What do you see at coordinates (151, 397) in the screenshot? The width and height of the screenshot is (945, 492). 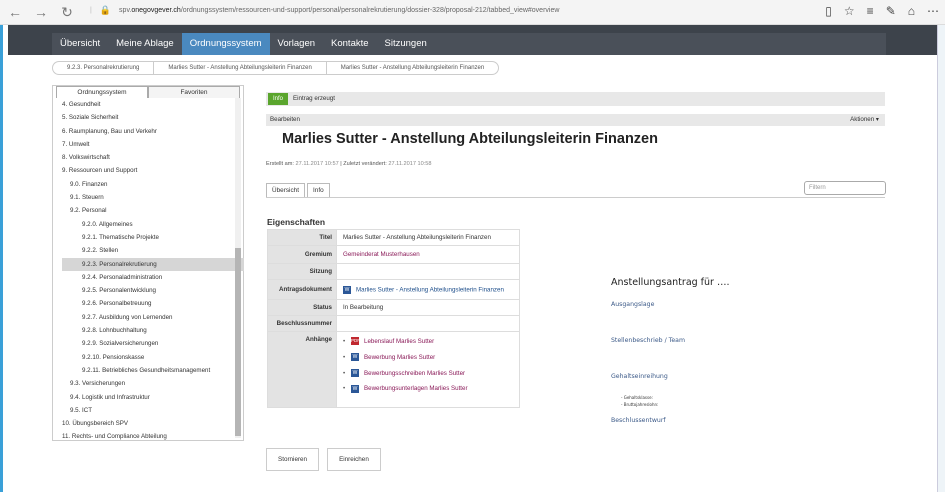 I see `sidebar-tree-item: 9.4. Logistik und Infrastruktur` at bounding box center [151, 397].